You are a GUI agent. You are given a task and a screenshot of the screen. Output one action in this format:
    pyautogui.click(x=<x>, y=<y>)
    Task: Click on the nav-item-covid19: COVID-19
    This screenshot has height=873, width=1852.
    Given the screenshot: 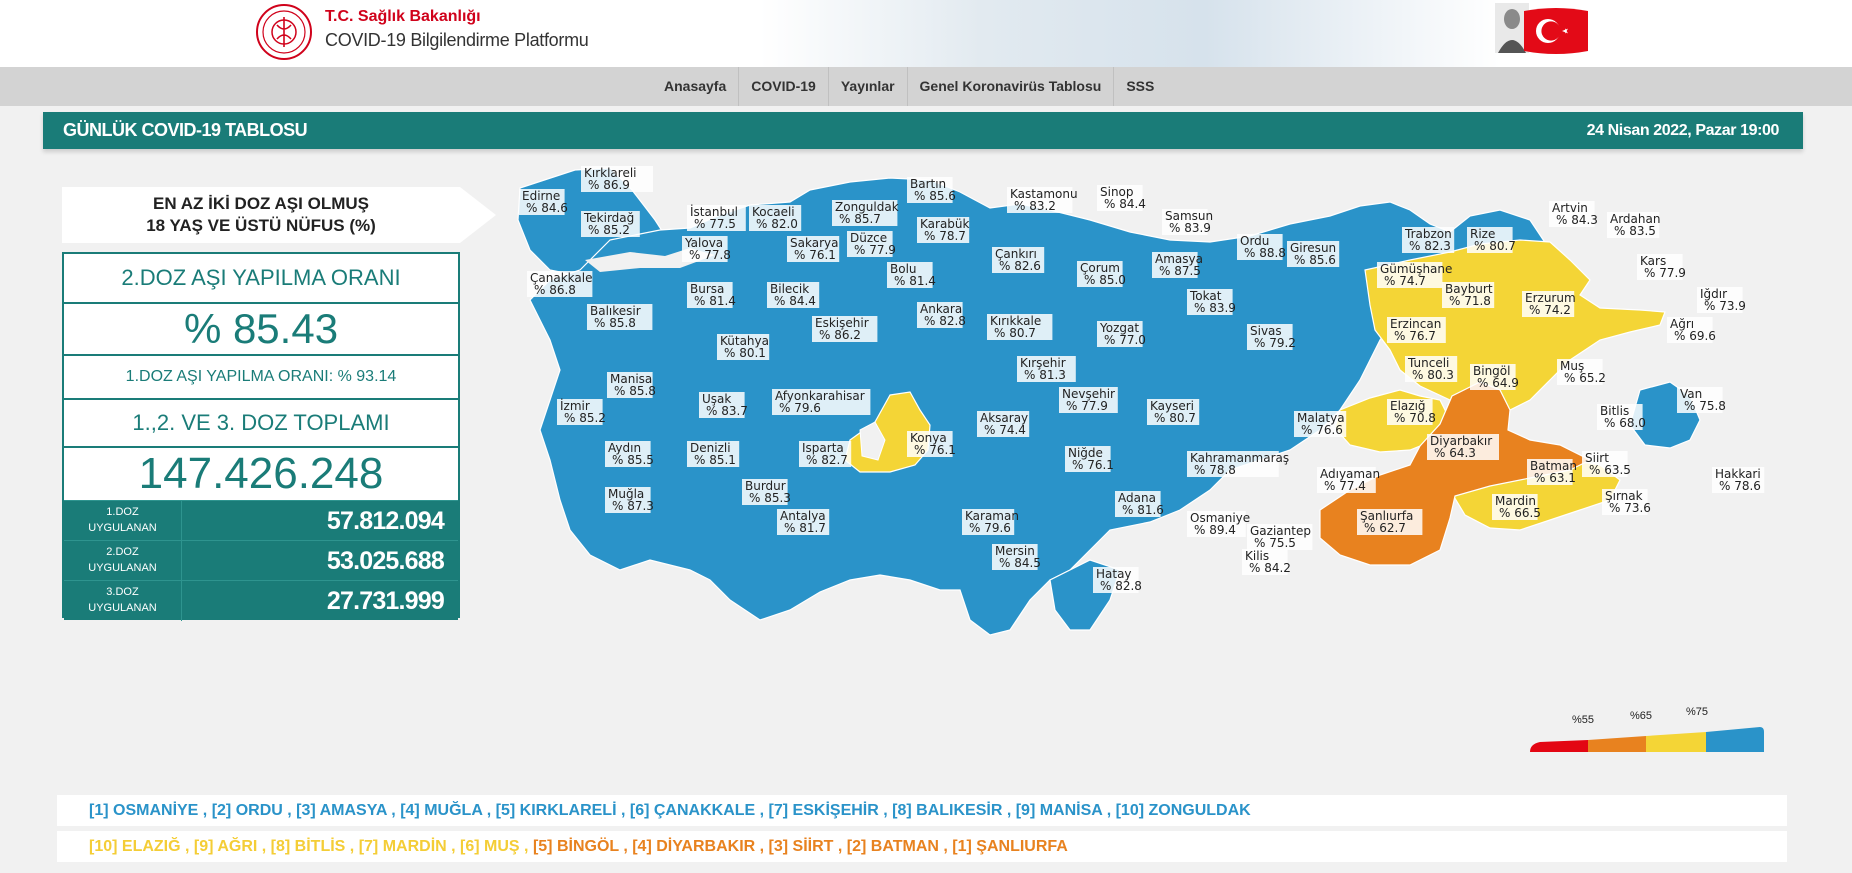 What is the action you would take?
    pyautogui.click(x=784, y=86)
    